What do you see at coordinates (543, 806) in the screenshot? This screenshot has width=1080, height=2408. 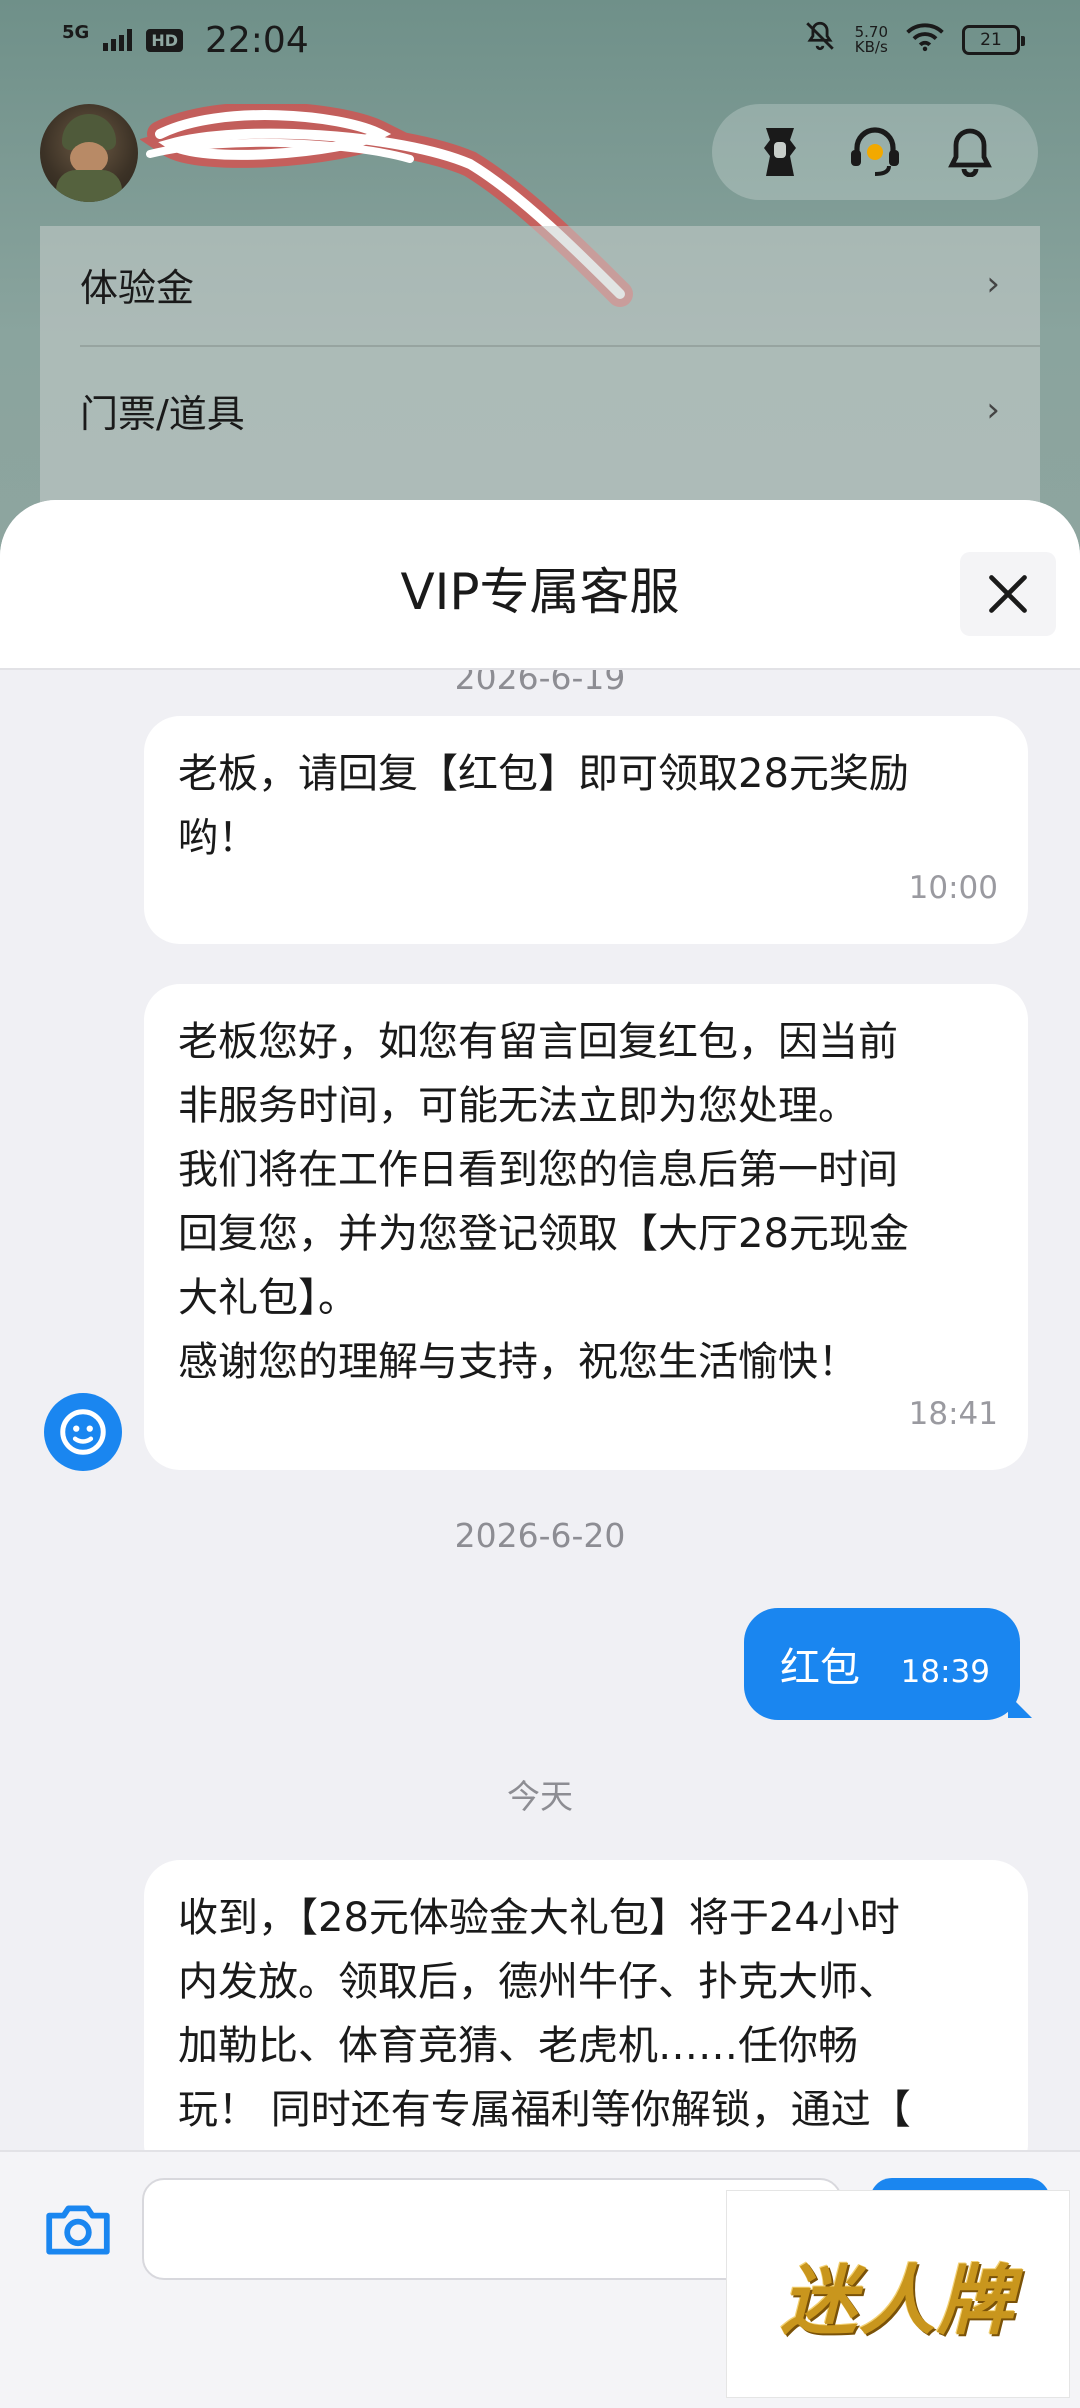 I see `message-text: 老板，请回复【红包】即可领取28元奖励 哟！` at bounding box center [543, 806].